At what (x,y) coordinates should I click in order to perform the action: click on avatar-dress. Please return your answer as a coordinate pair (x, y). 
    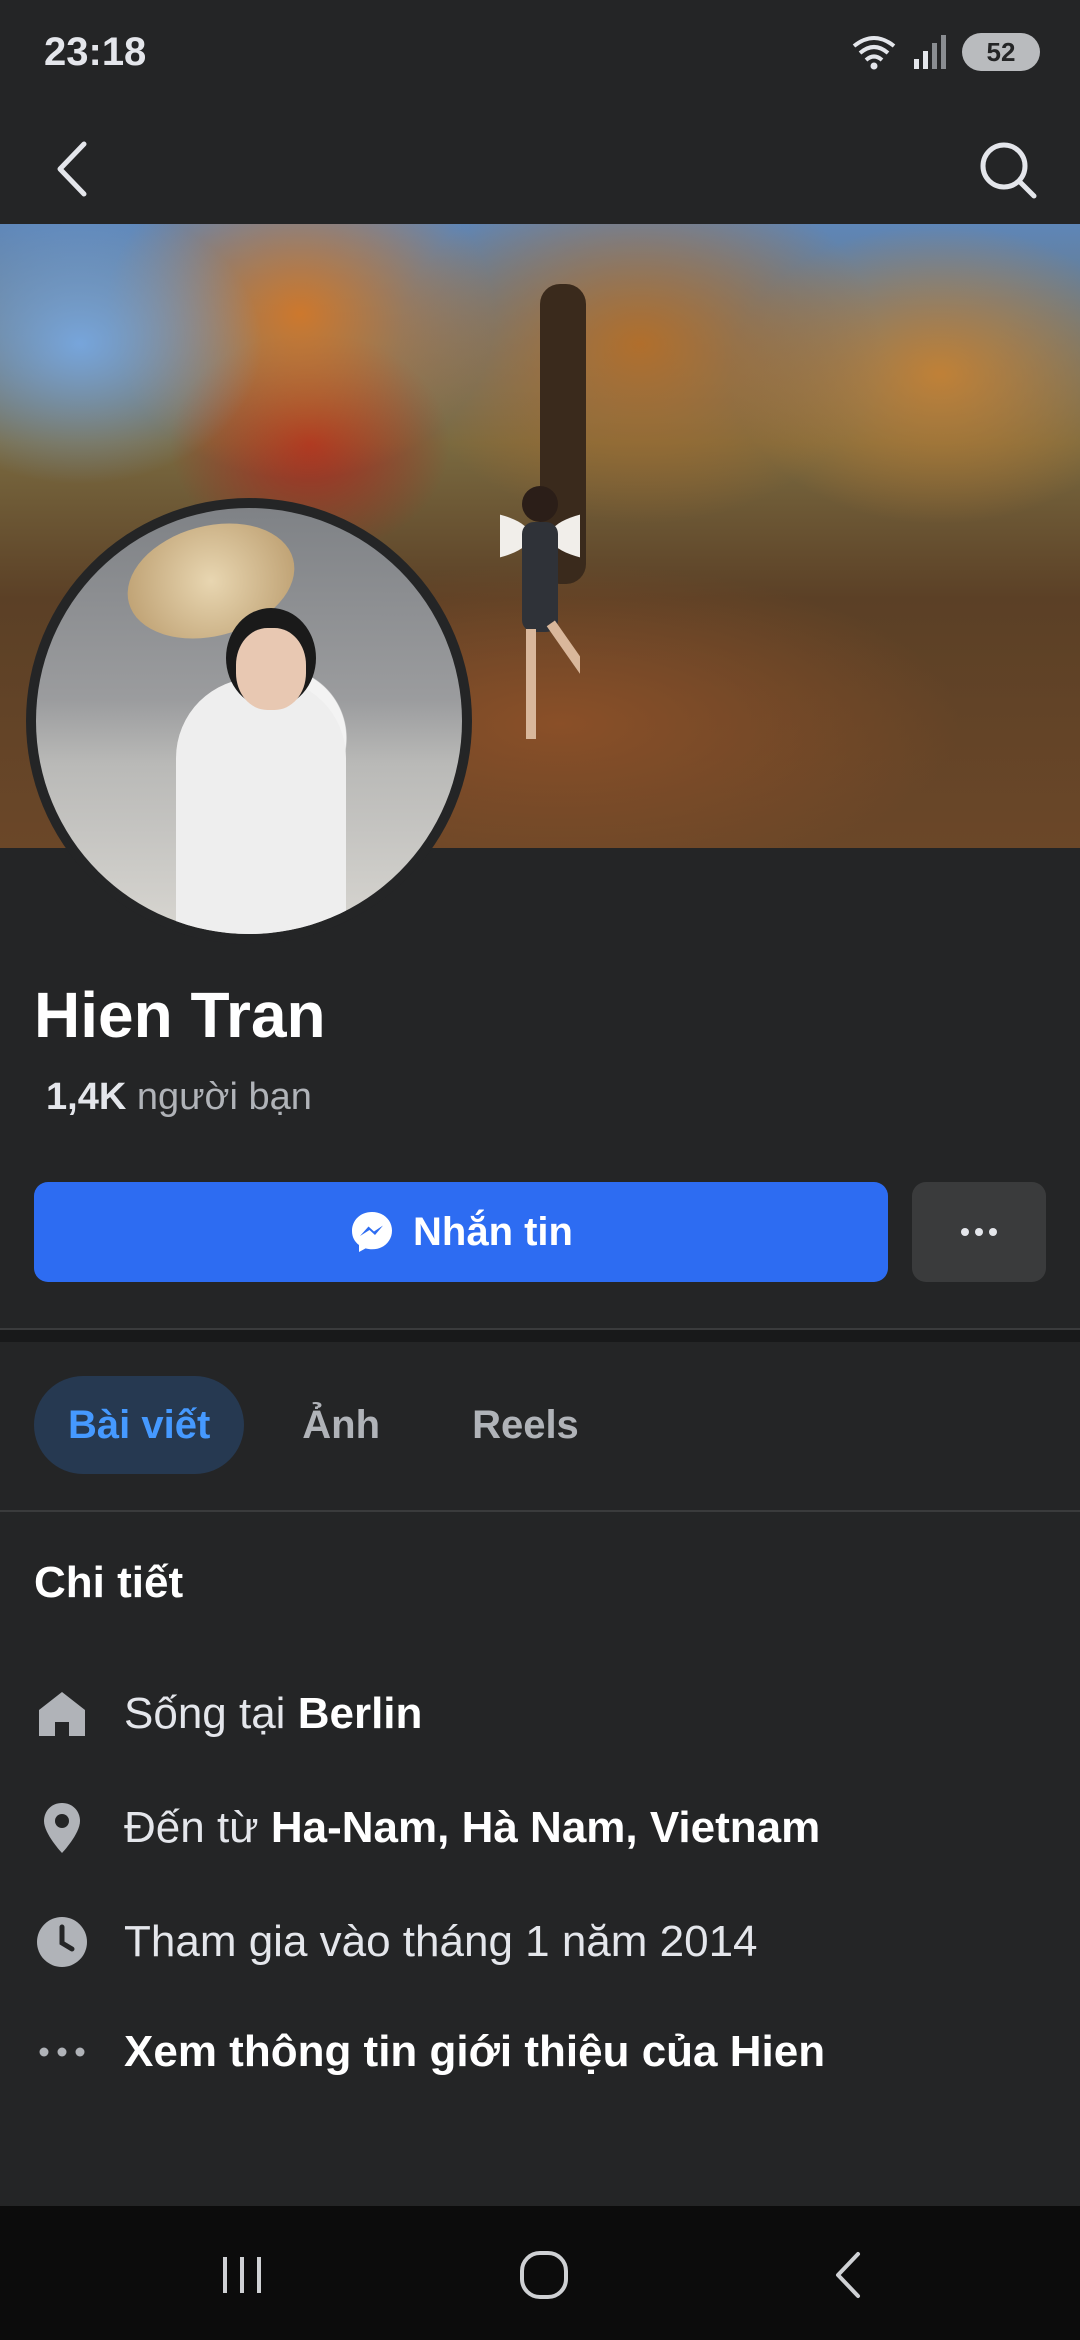
    Looking at the image, I should click on (261, 806).